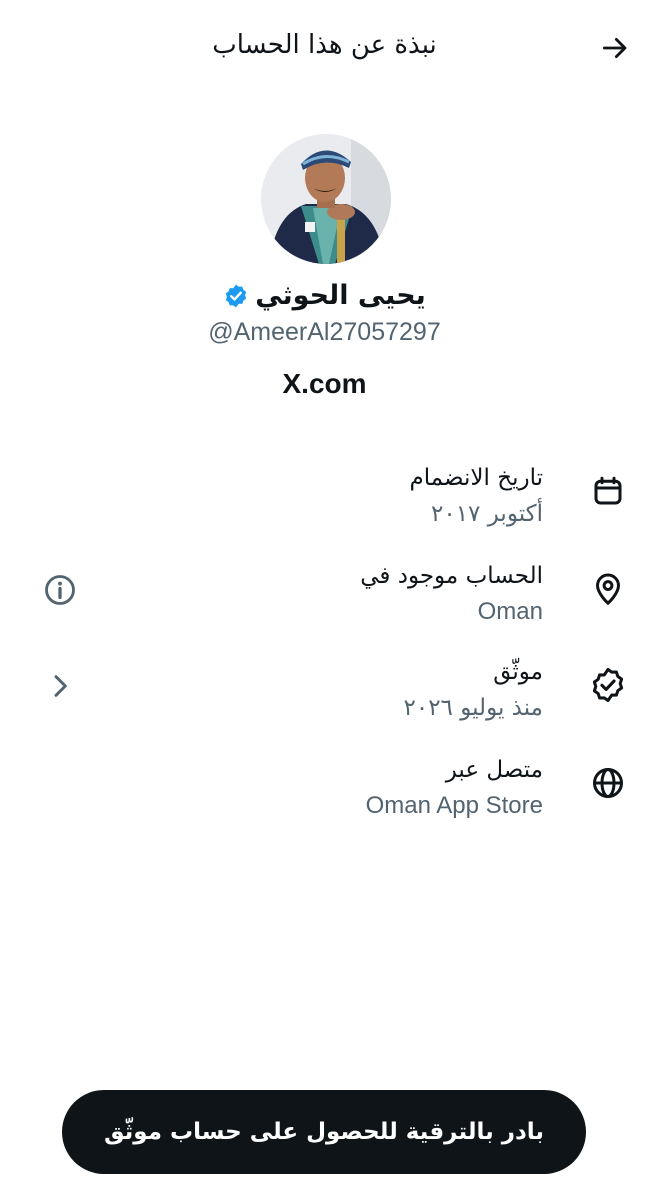 The image size is (649, 1200). I want to click on detail-label: موثّق, so click(518, 672).